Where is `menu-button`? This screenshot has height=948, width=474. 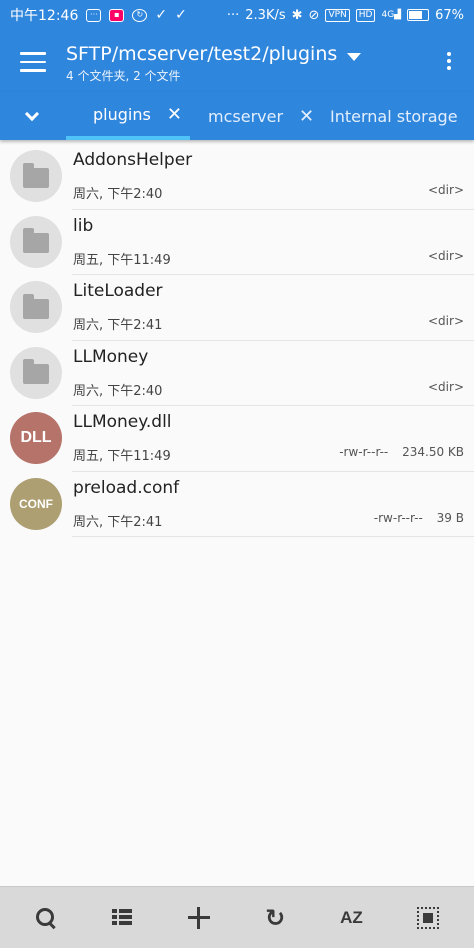 menu-button is located at coordinates (33, 62).